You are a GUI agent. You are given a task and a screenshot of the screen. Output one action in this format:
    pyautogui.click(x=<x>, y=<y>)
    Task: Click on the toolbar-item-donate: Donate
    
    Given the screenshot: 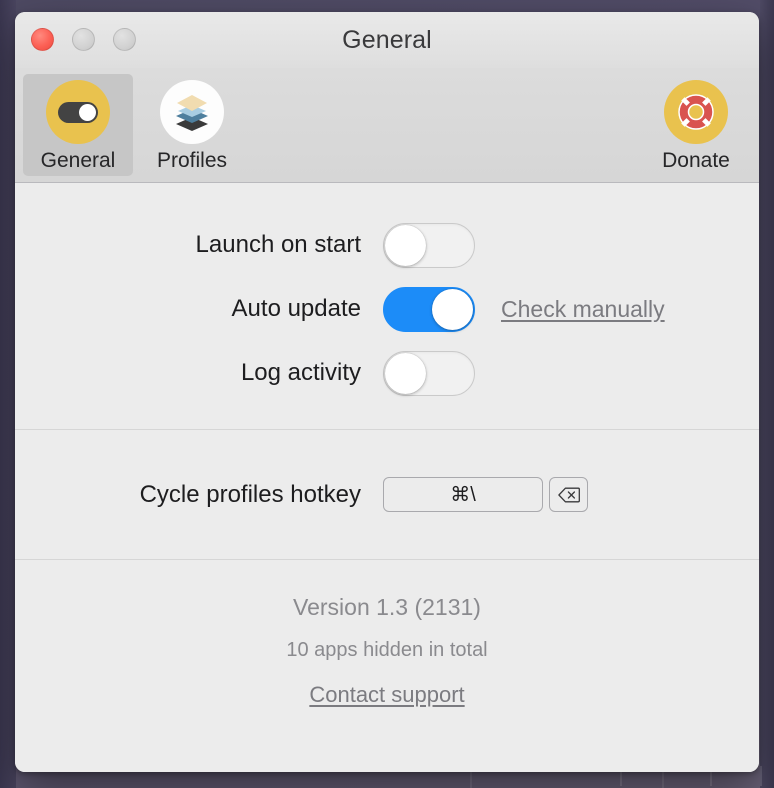 What is the action you would take?
    pyautogui.click(x=696, y=125)
    